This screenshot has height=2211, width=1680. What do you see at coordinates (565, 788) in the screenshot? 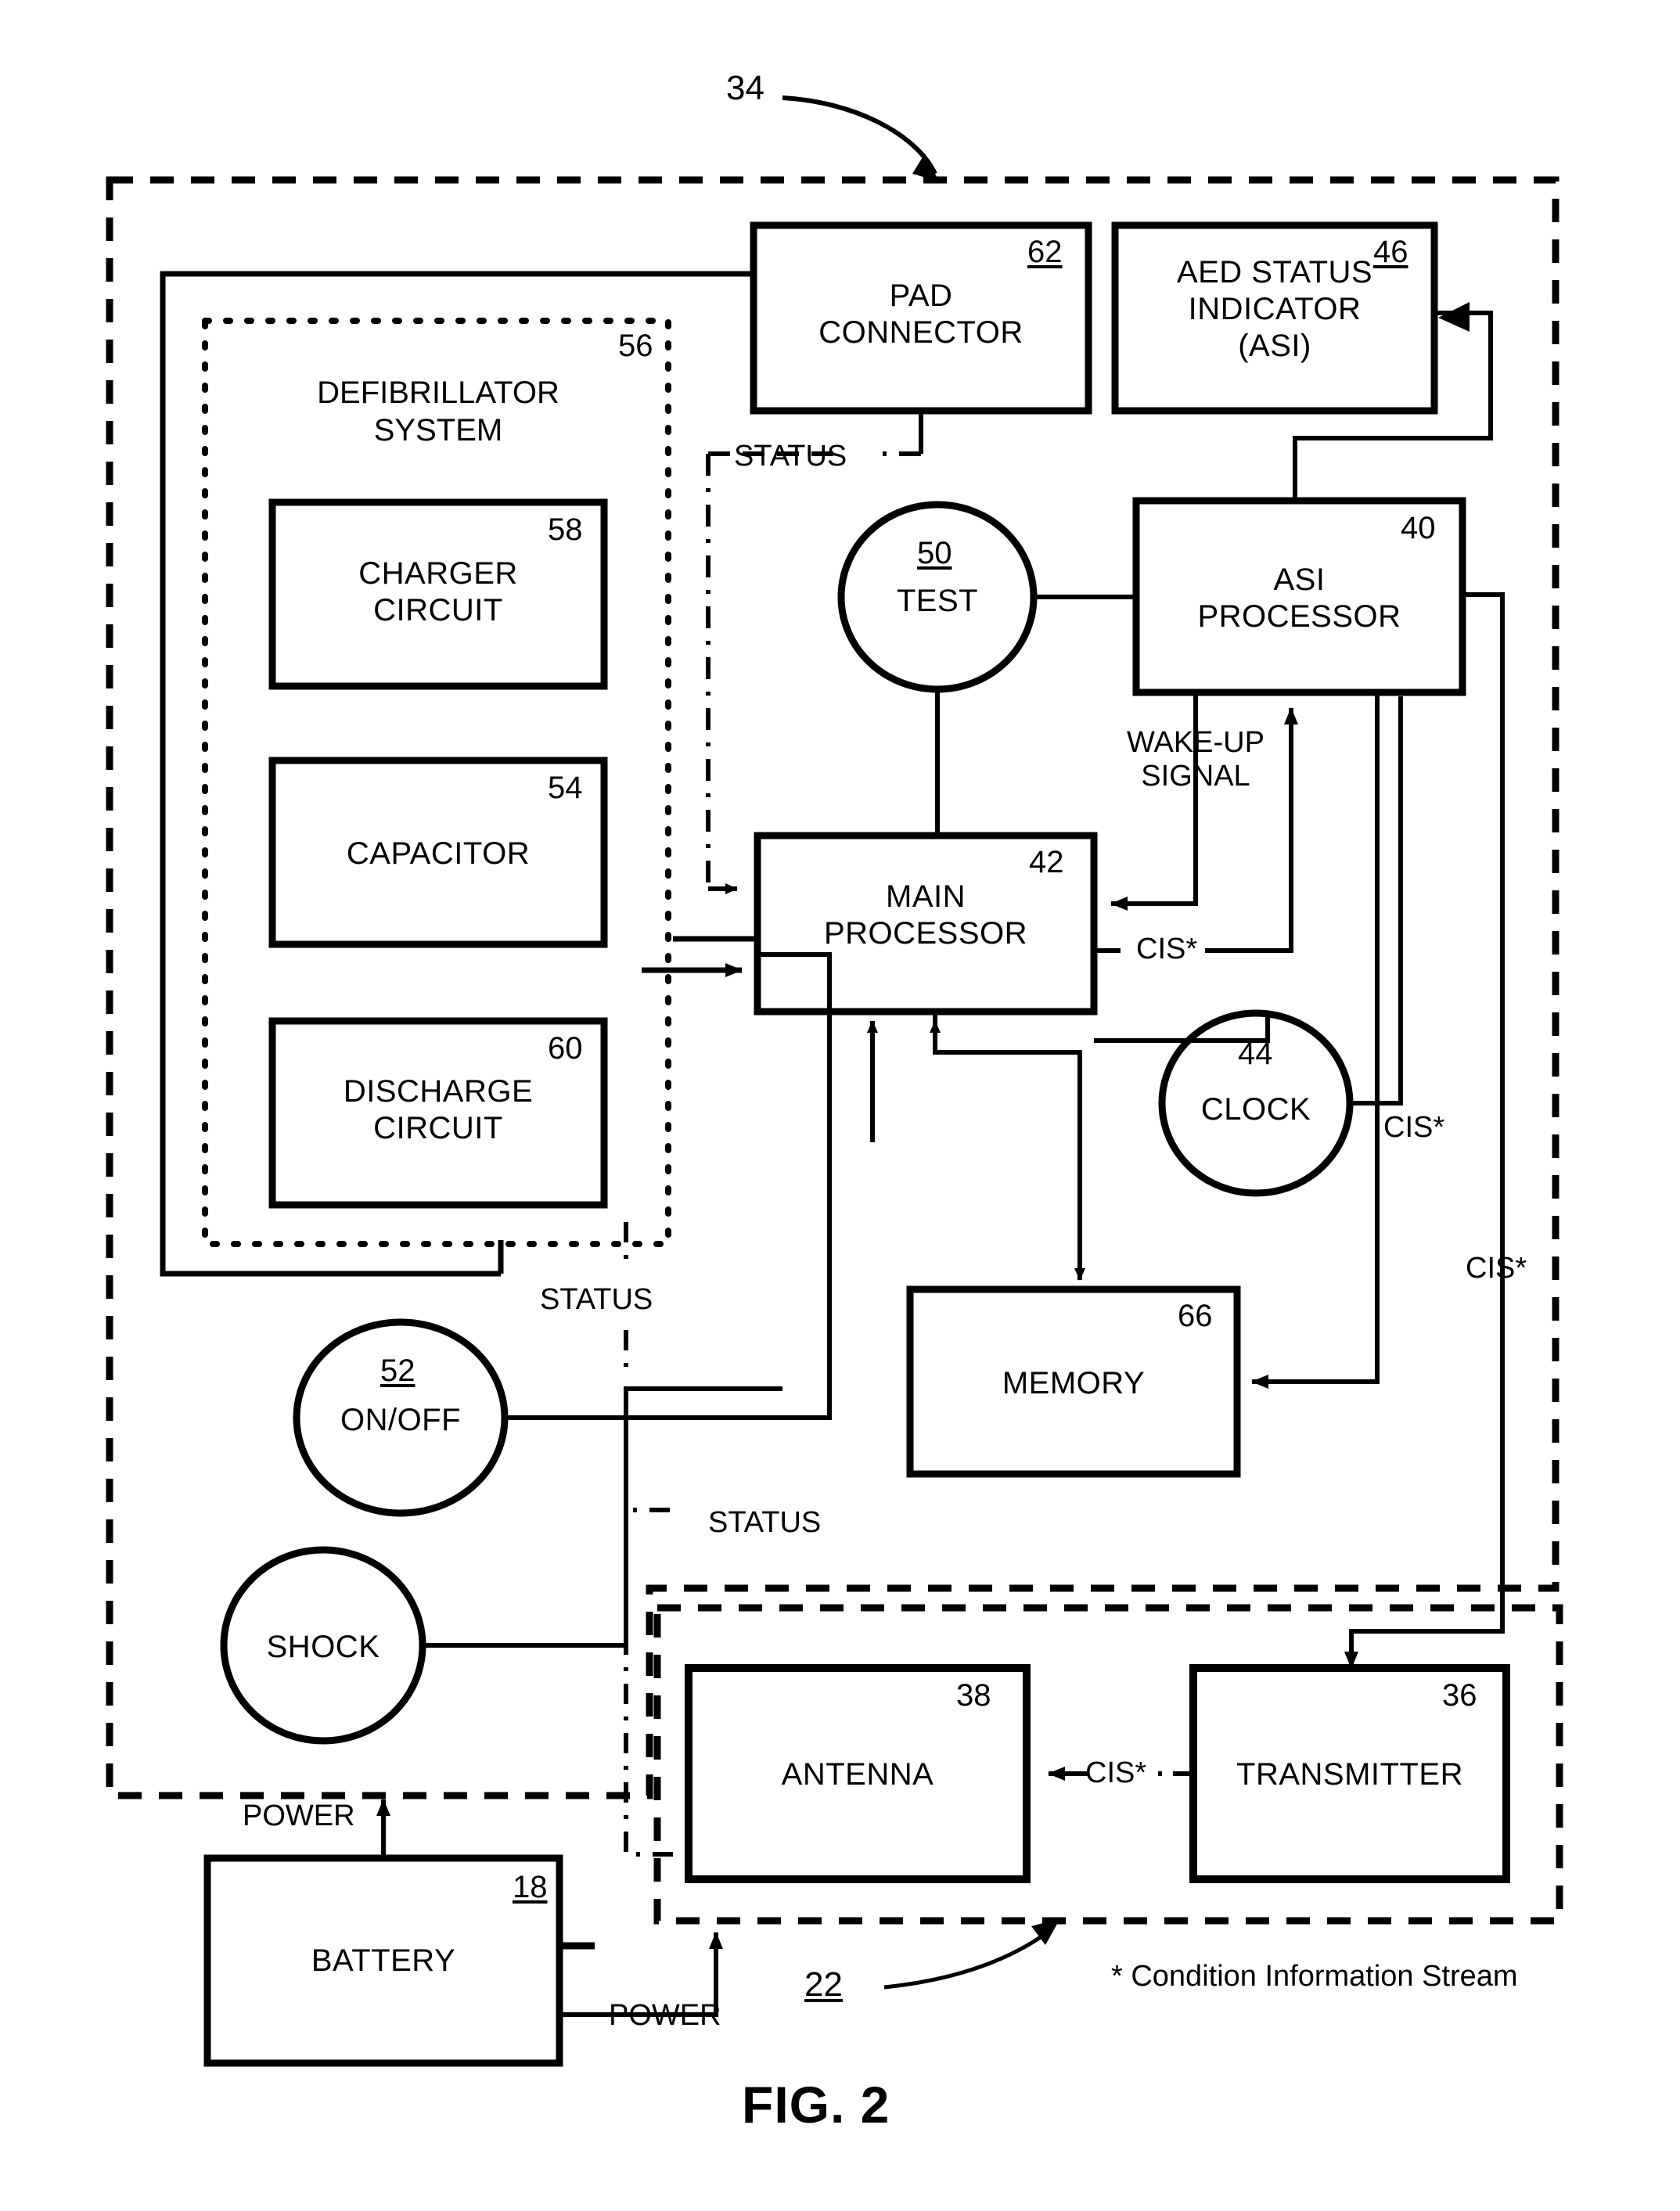
I see `capacitor-ref: 54` at bounding box center [565, 788].